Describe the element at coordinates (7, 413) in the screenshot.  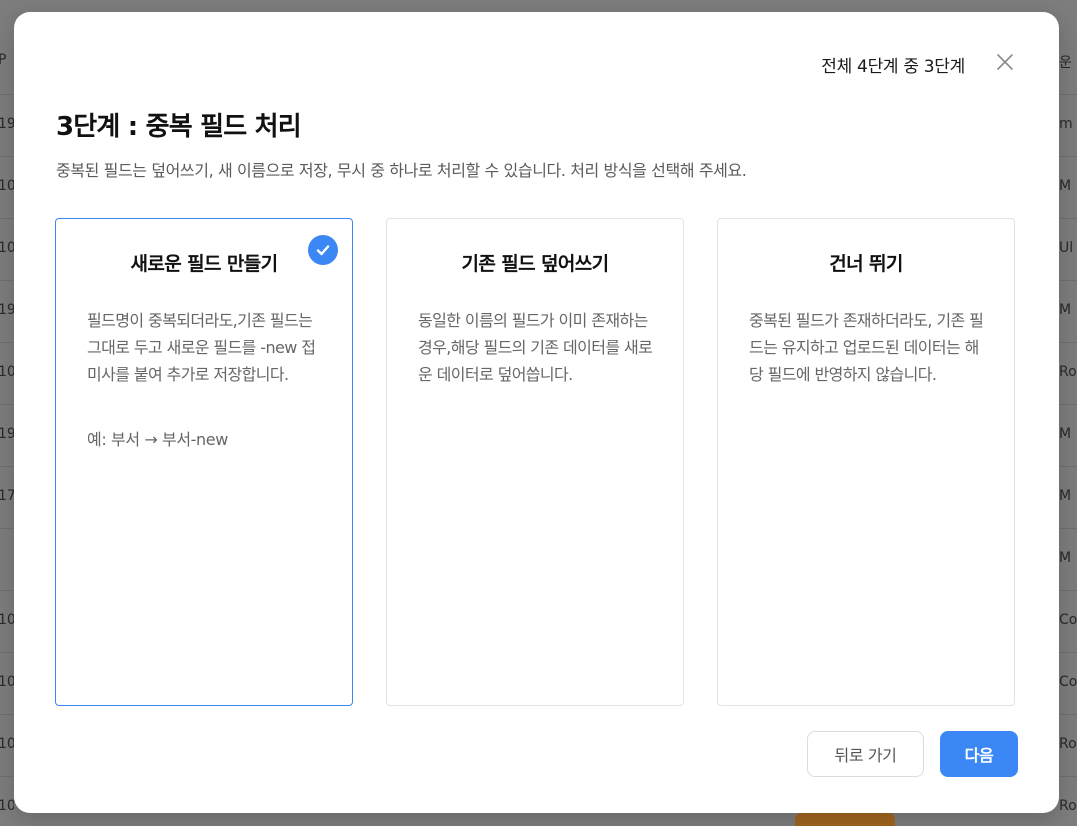
I see `background-table-left: P 19 10 10 19 10 19 17 10 10 10 10` at that location.